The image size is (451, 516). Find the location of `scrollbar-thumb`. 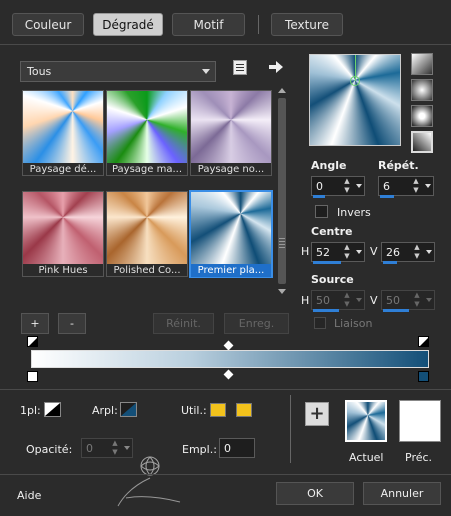

scrollbar-thumb is located at coordinates (282, 191).